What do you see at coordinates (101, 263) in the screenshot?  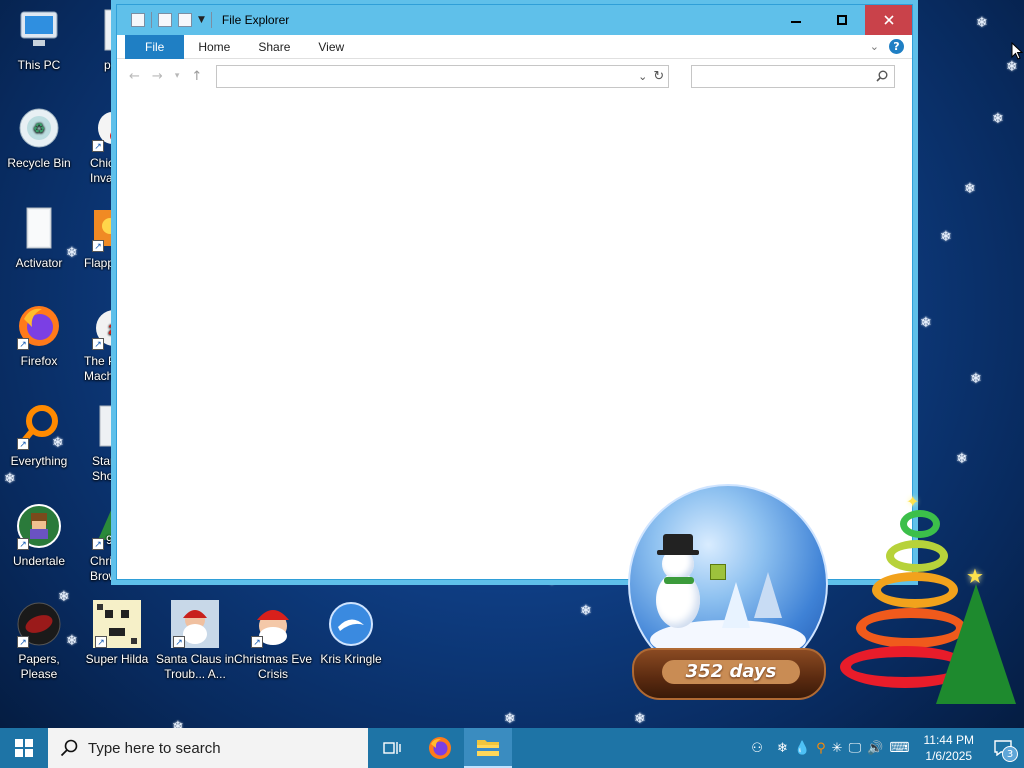 I see `desktop-icon-label: Flappy` at bounding box center [101, 263].